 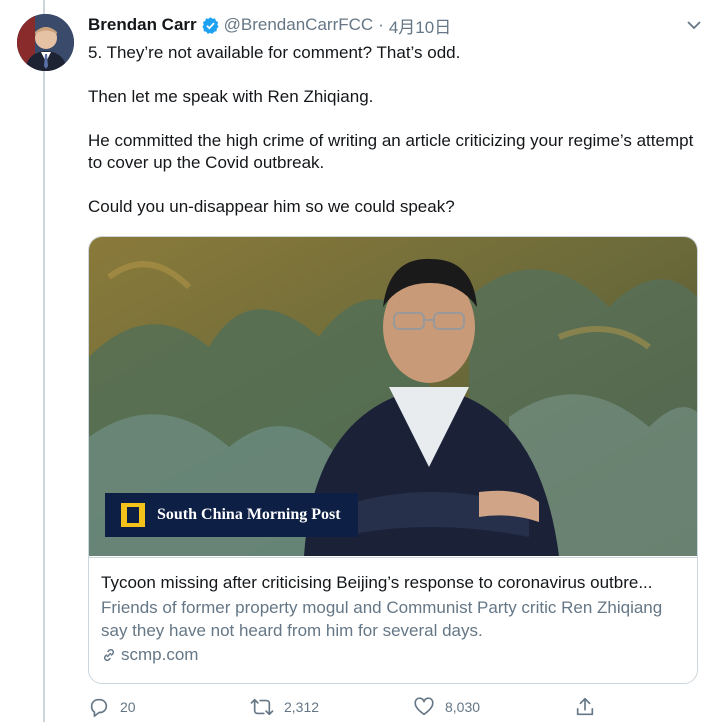 What do you see at coordinates (393, 655) in the screenshot?
I see `card-domain: scmp.com` at bounding box center [393, 655].